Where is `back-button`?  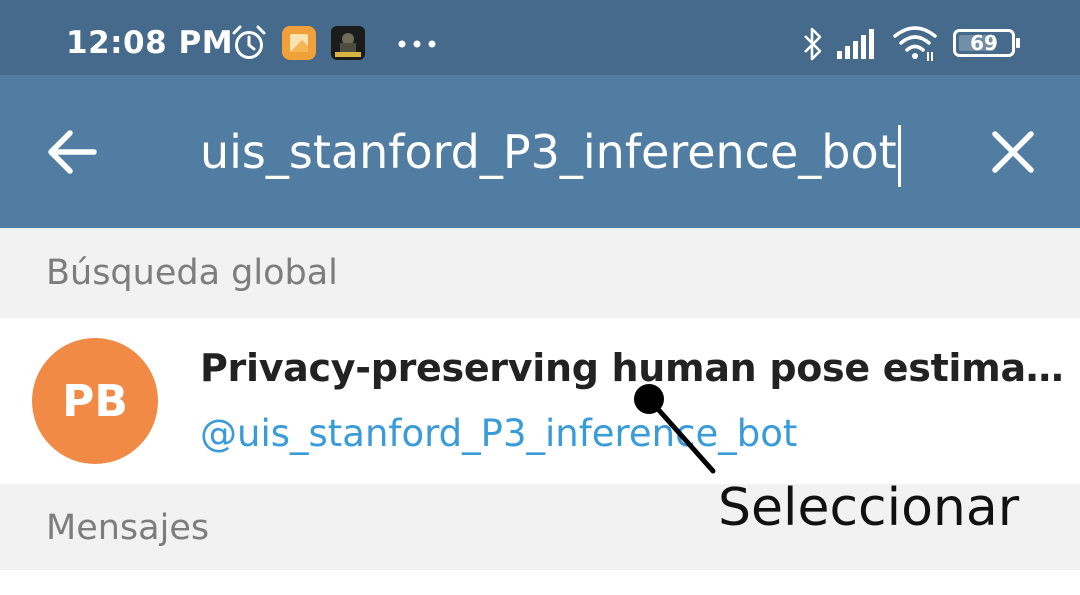
back-button is located at coordinates (79, 152).